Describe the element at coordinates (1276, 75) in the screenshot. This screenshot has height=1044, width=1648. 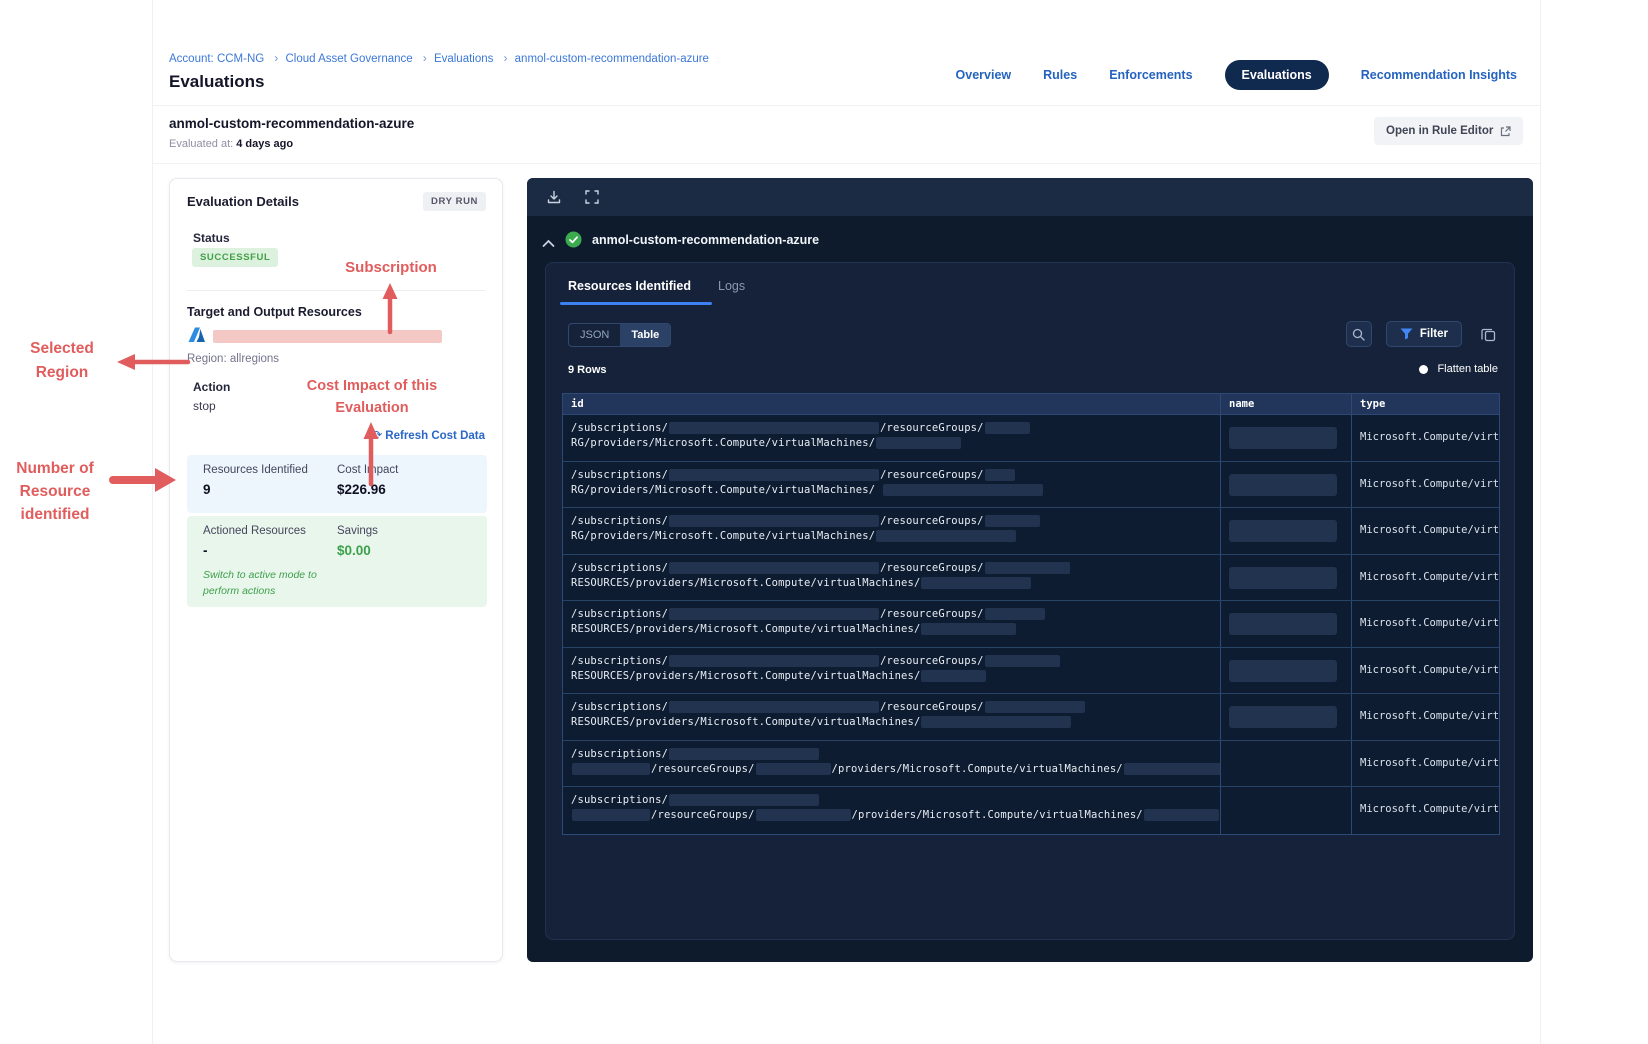
I see `tab-evaluations-active: Evaluations` at that location.